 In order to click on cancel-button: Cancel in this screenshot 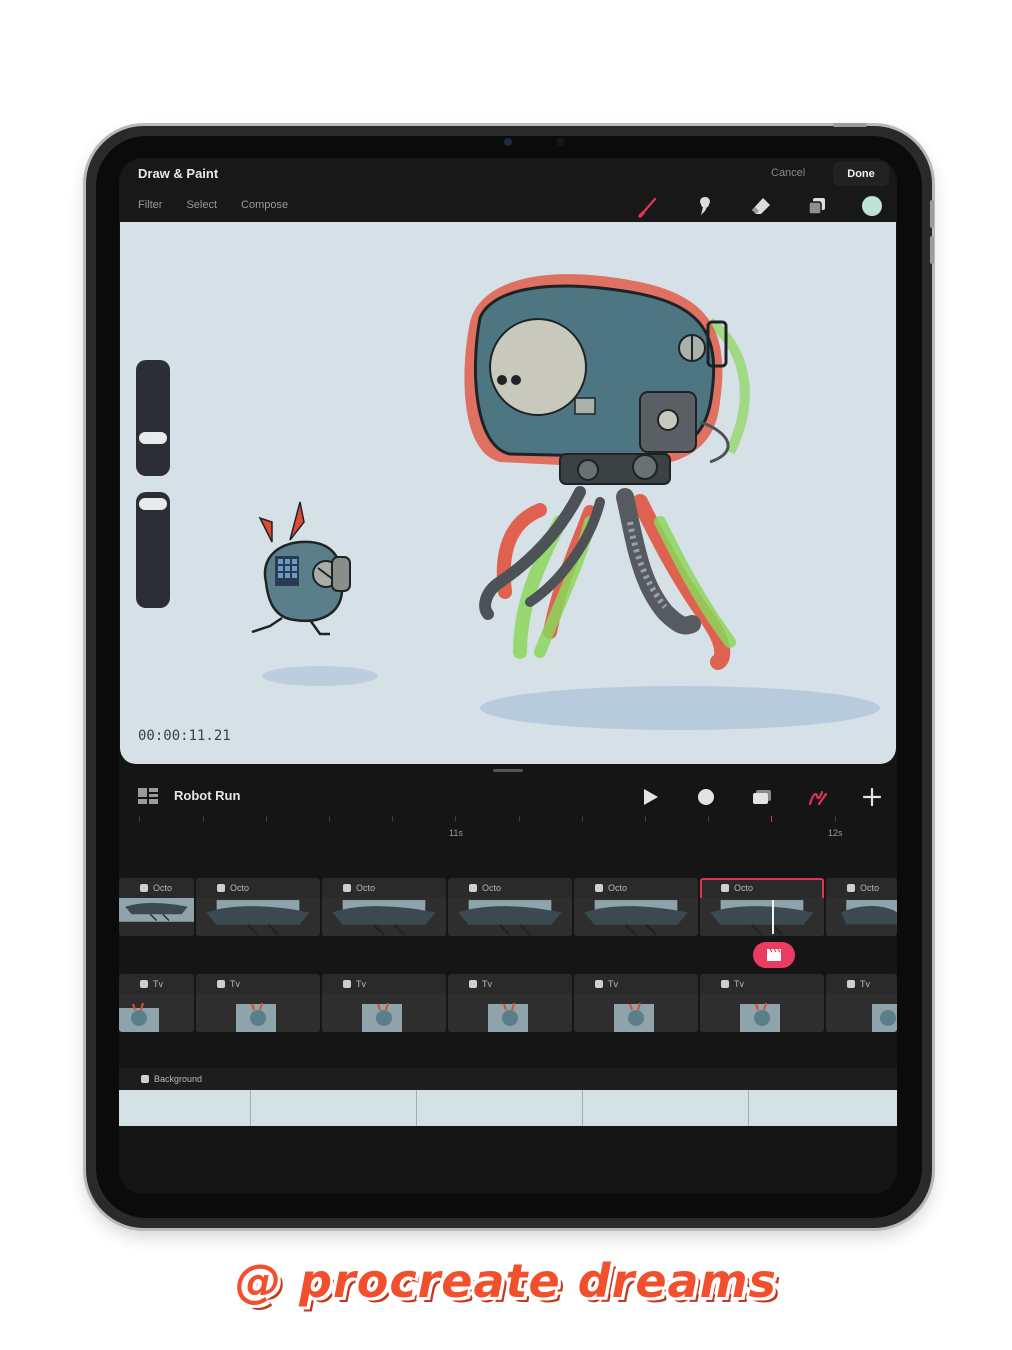, I will do `click(788, 173)`.